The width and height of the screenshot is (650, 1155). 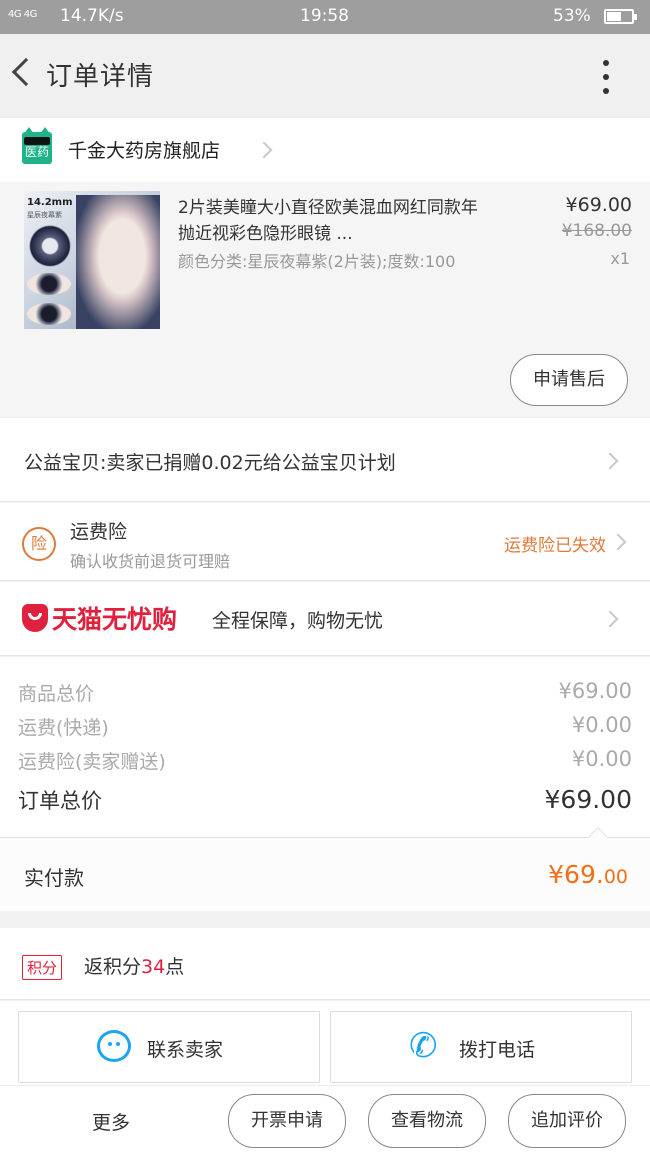 I want to click on invoice-button: 开票申请, so click(x=287, y=1121).